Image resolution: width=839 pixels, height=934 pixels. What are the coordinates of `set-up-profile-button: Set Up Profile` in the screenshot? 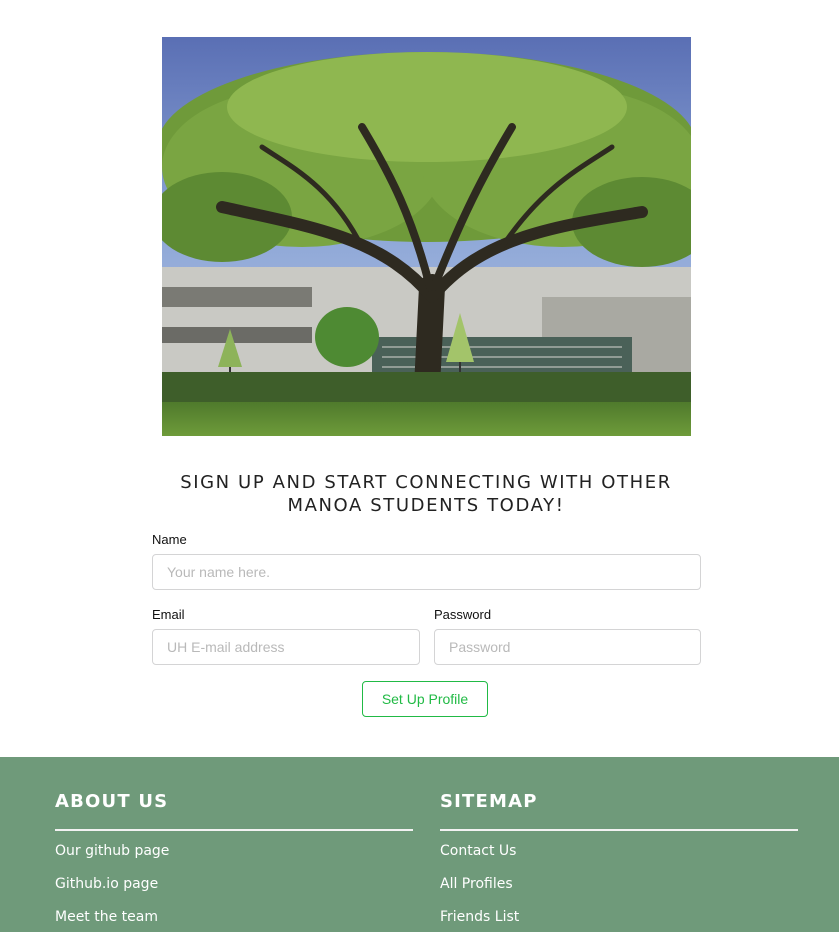 It's located at (425, 699).